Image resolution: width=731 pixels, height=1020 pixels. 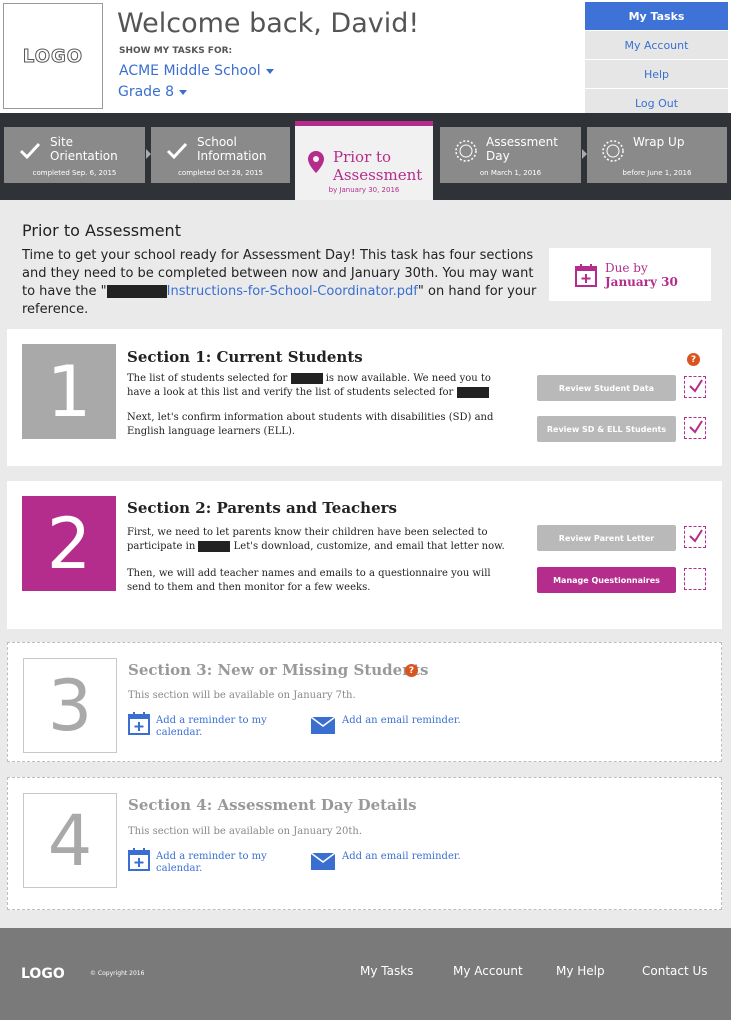 What do you see at coordinates (268, 23) in the screenshot?
I see `welcome-heading: Welcome back, David!` at bounding box center [268, 23].